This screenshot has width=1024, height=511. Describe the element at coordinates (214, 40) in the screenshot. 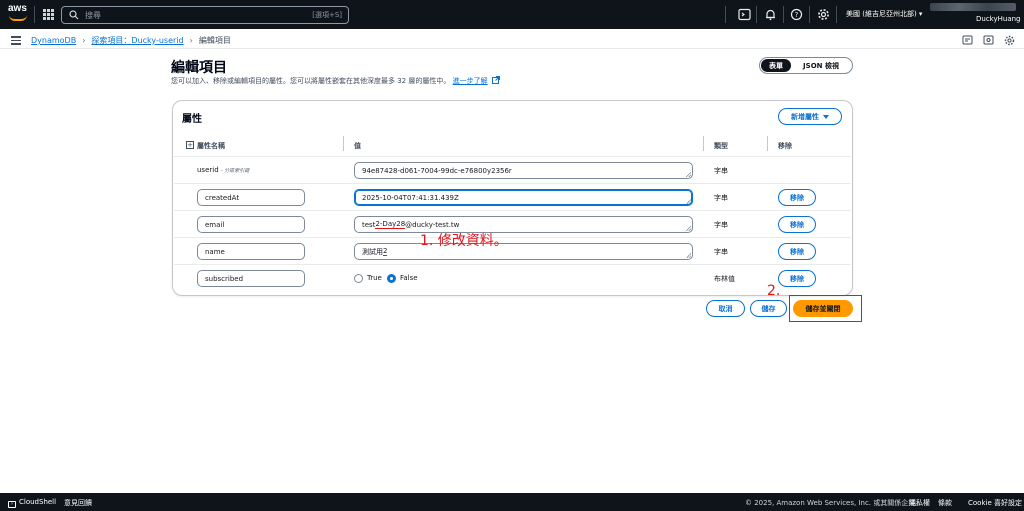

I see `breadcrumb-current: 編輯項目` at that location.